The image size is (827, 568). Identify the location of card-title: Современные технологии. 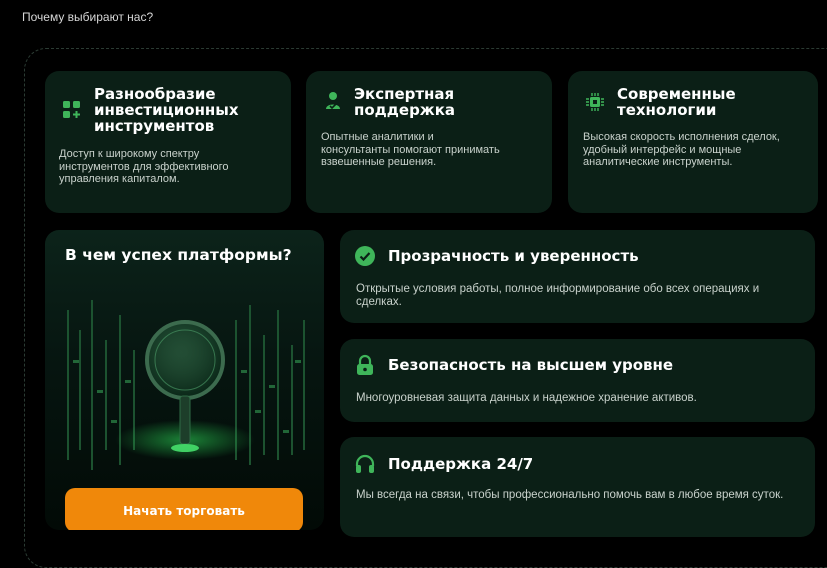
(676, 102).